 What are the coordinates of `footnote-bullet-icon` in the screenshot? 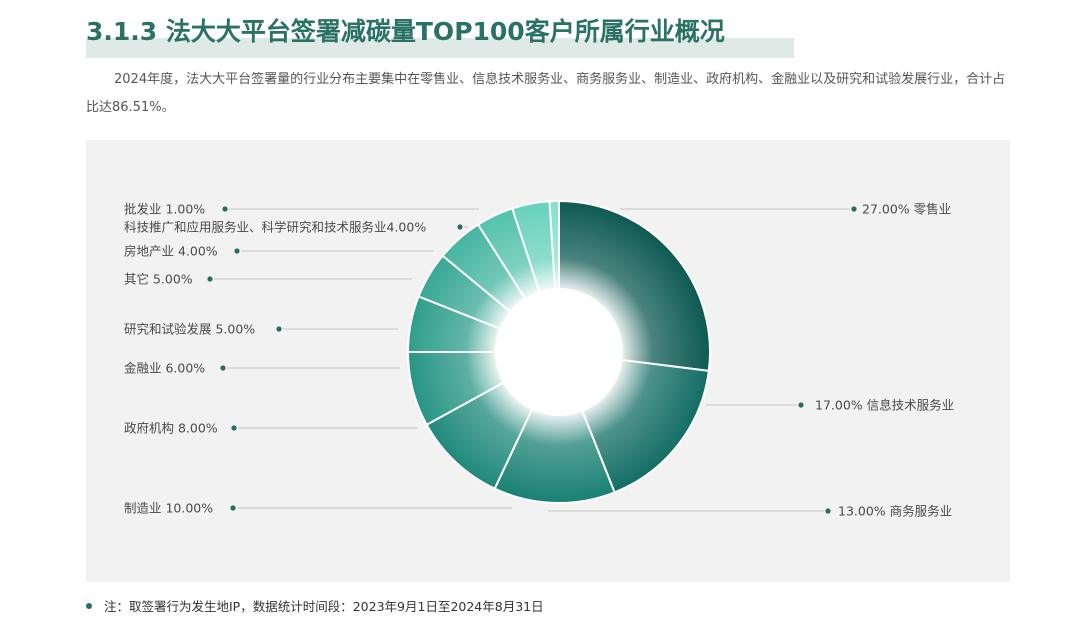 It's located at (89, 605).